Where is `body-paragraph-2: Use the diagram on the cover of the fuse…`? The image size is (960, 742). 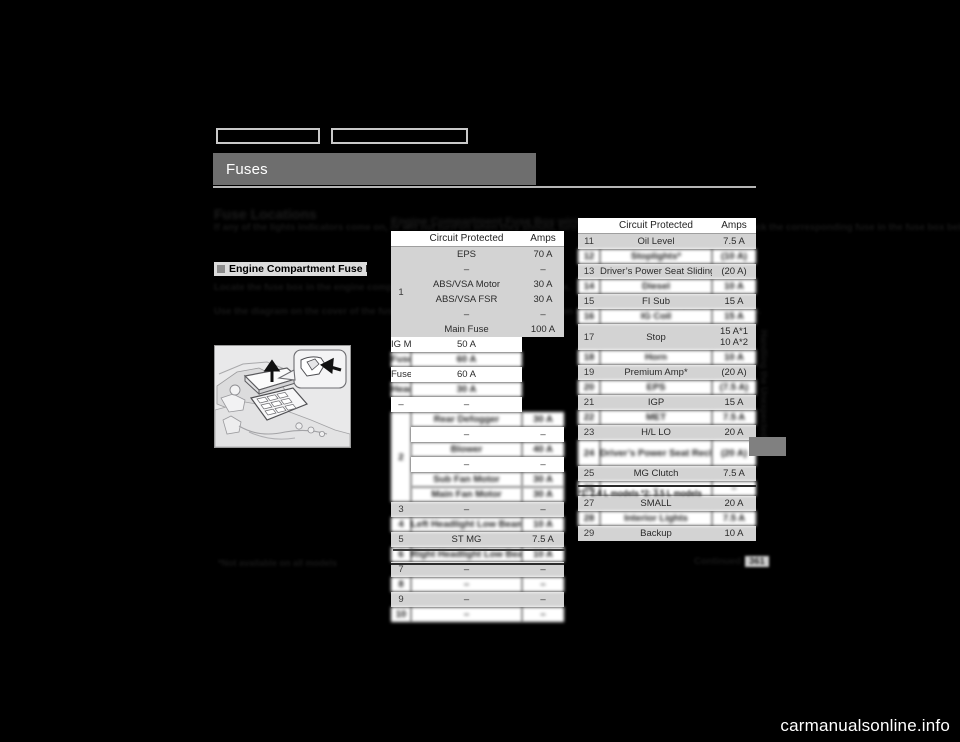 body-paragraph-2: Use the diagram on the cover of the fuse… is located at coordinates (487, 311).